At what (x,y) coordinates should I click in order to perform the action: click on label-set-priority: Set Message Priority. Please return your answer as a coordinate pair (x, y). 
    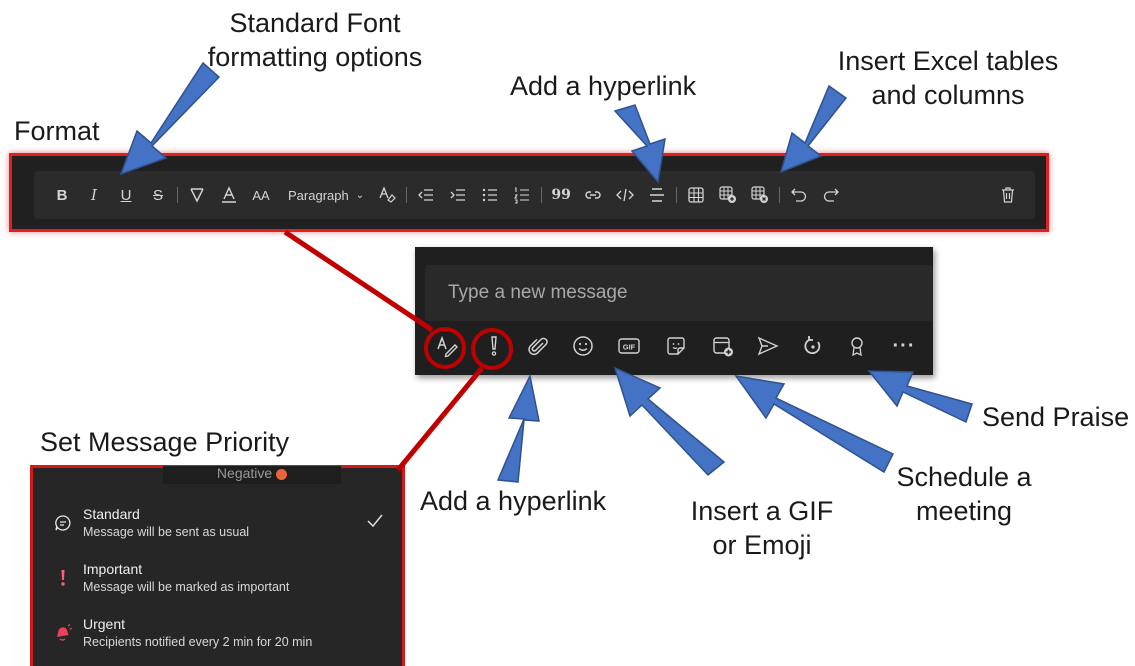
    Looking at the image, I should click on (165, 442).